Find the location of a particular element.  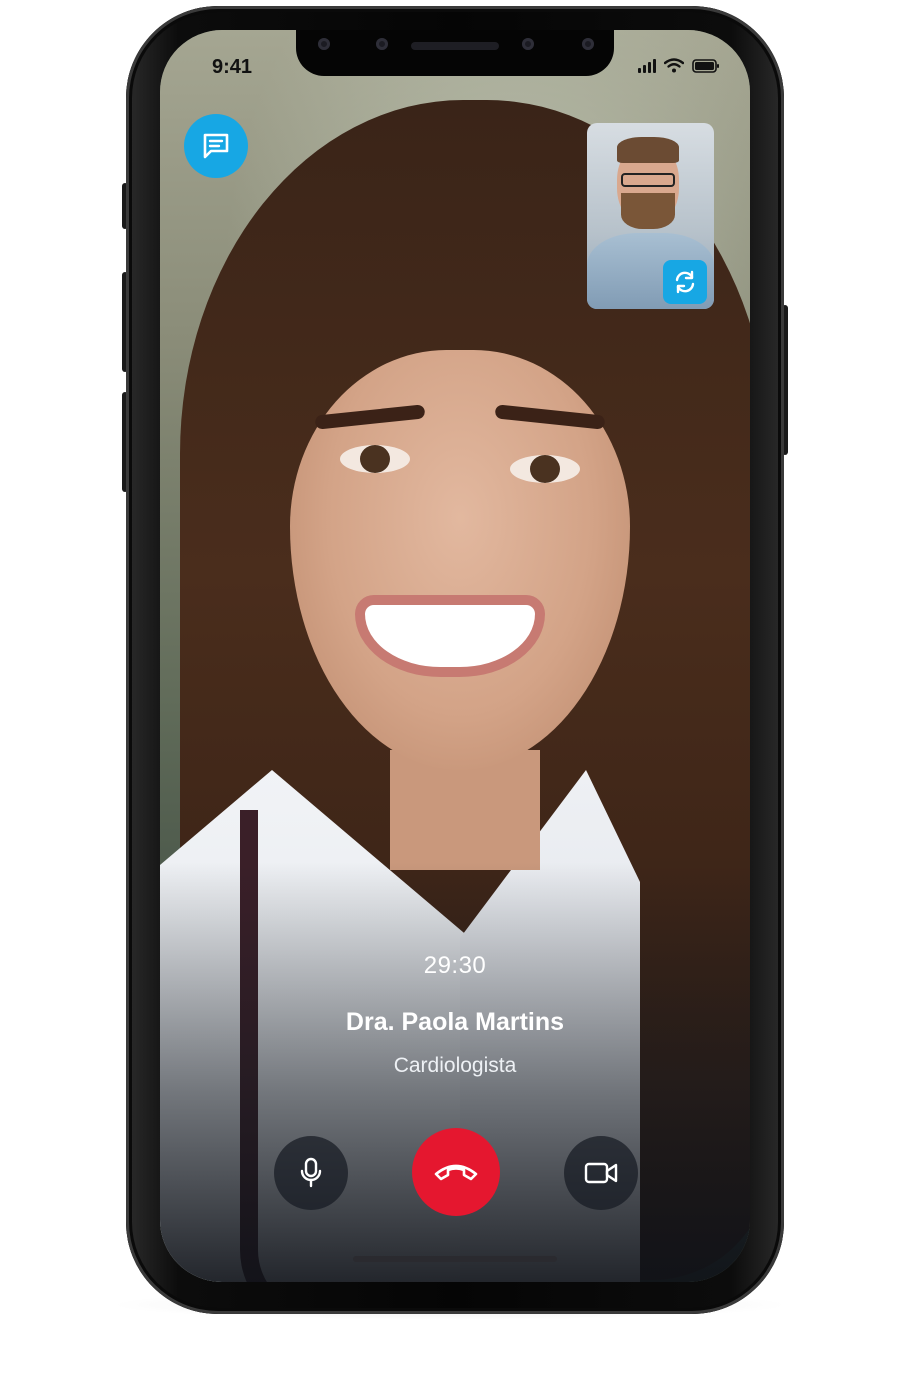

notch is located at coordinates (455, 53).